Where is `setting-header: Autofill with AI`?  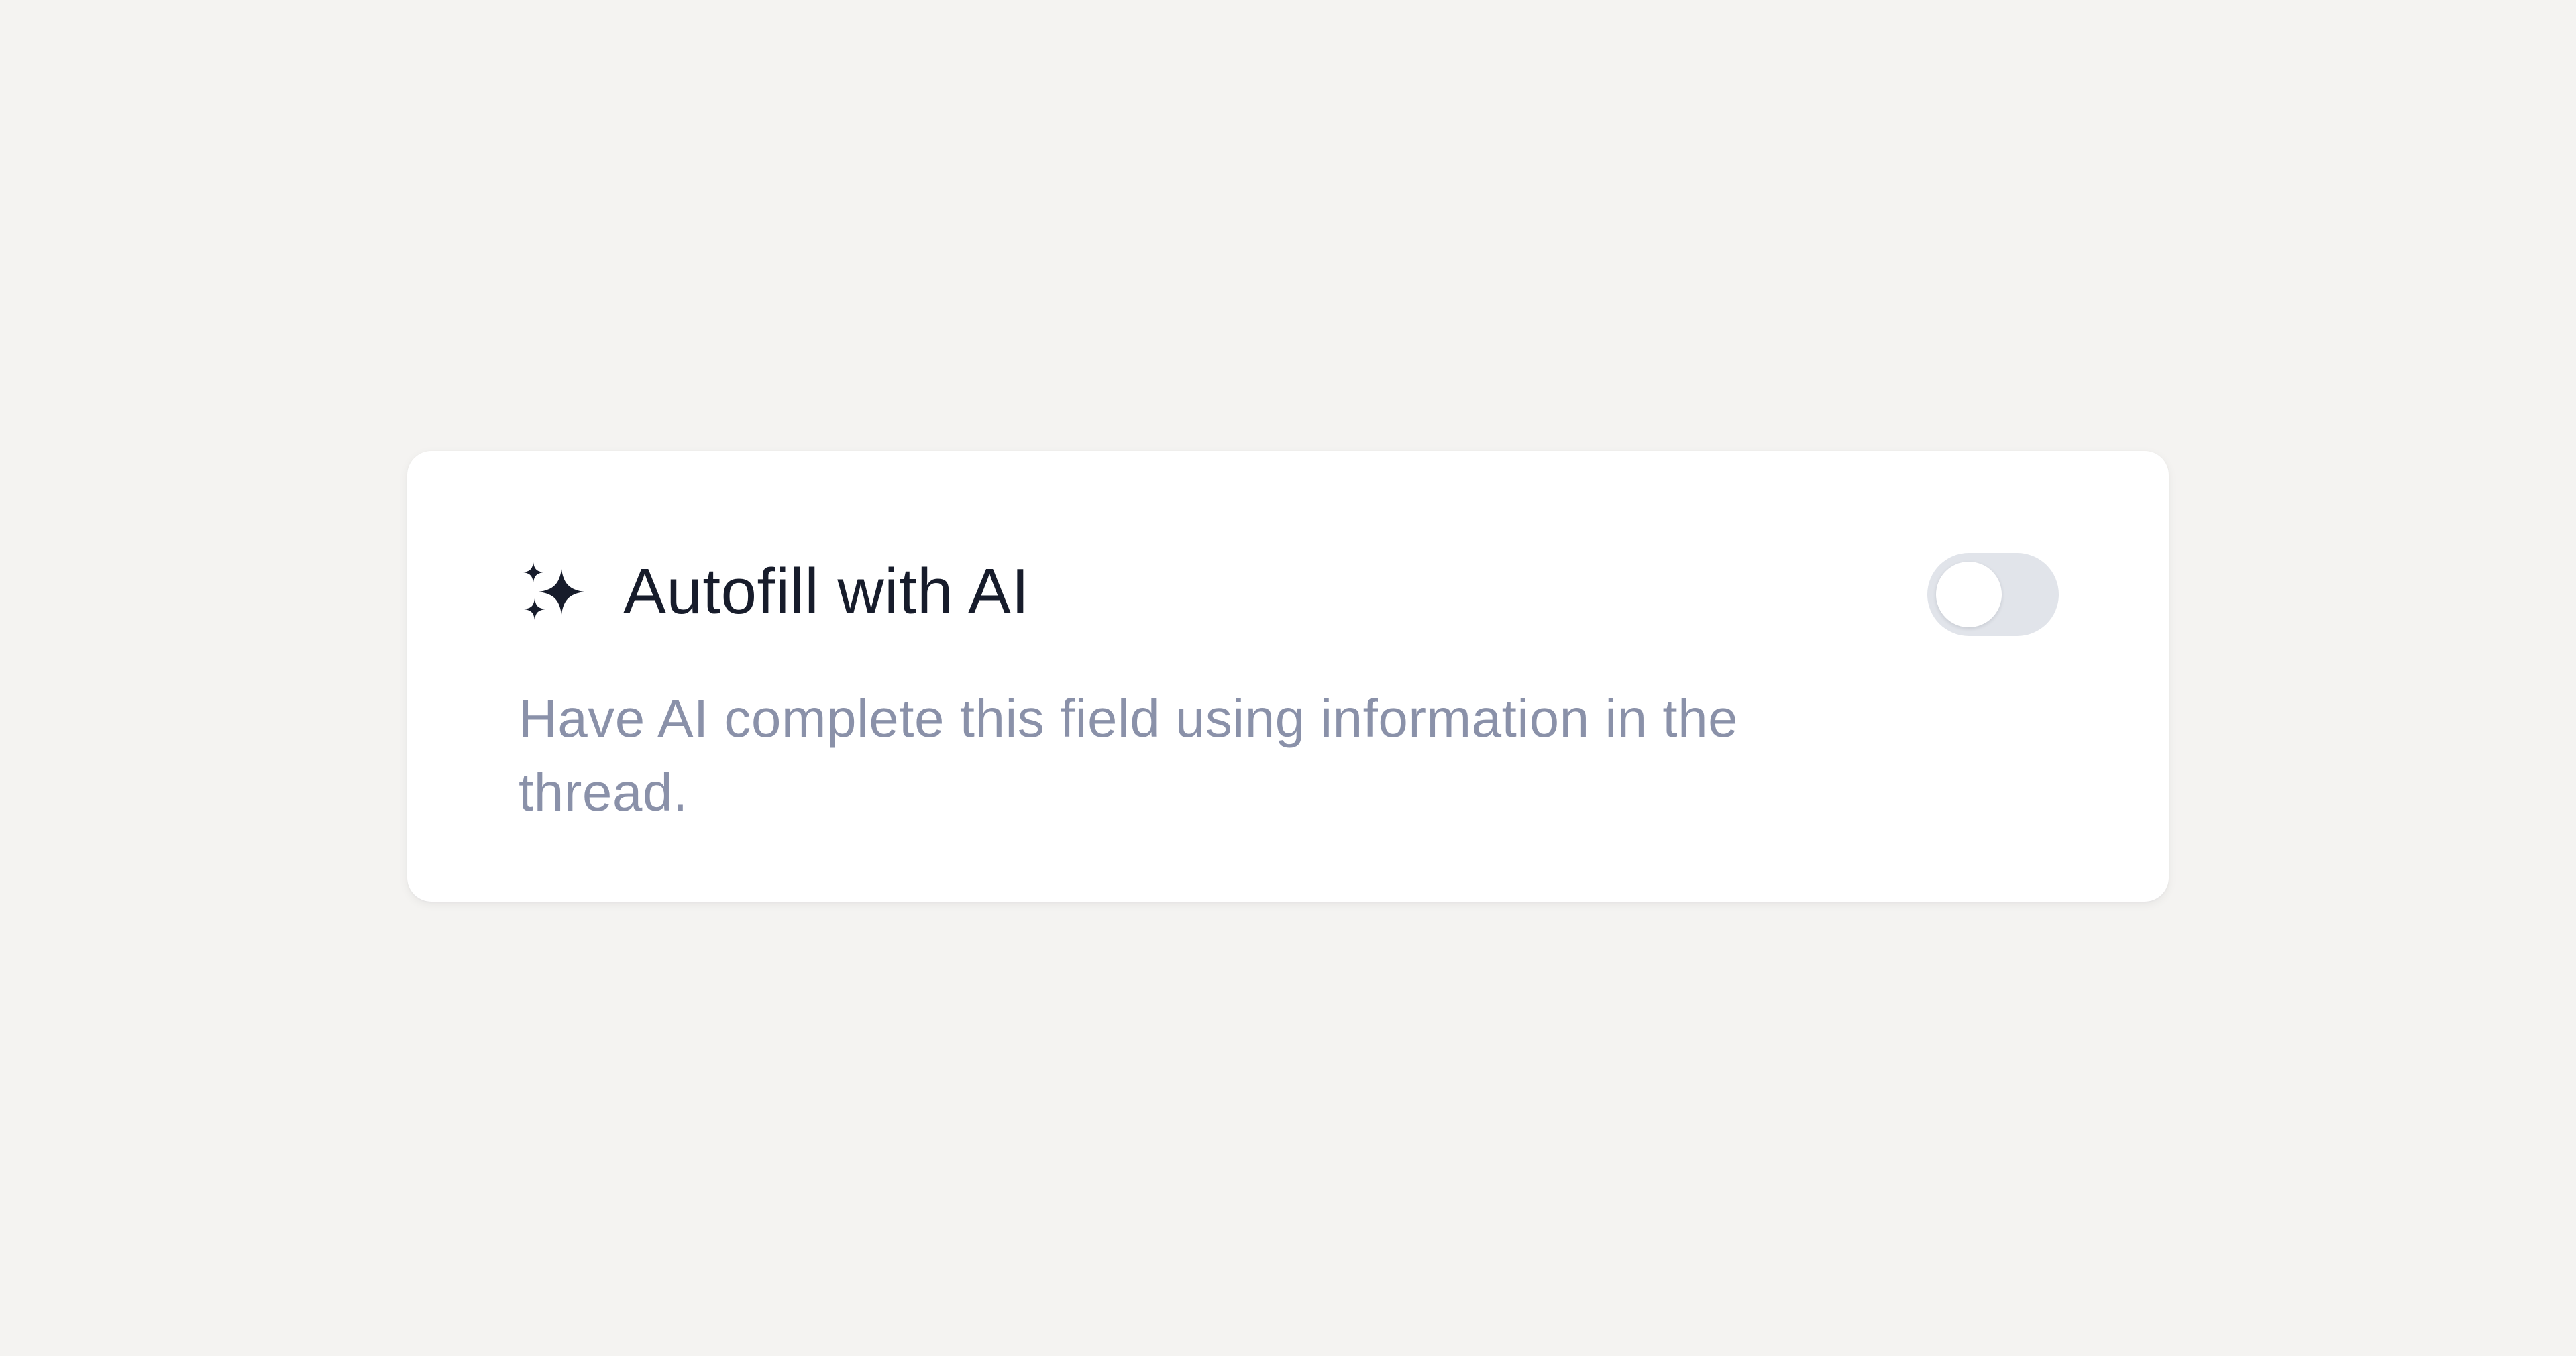 setting-header: Autofill with AI is located at coordinates (774, 592).